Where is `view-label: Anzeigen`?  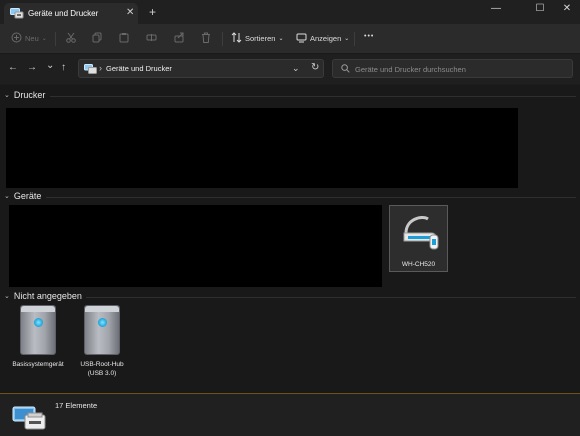 view-label: Anzeigen is located at coordinates (326, 38).